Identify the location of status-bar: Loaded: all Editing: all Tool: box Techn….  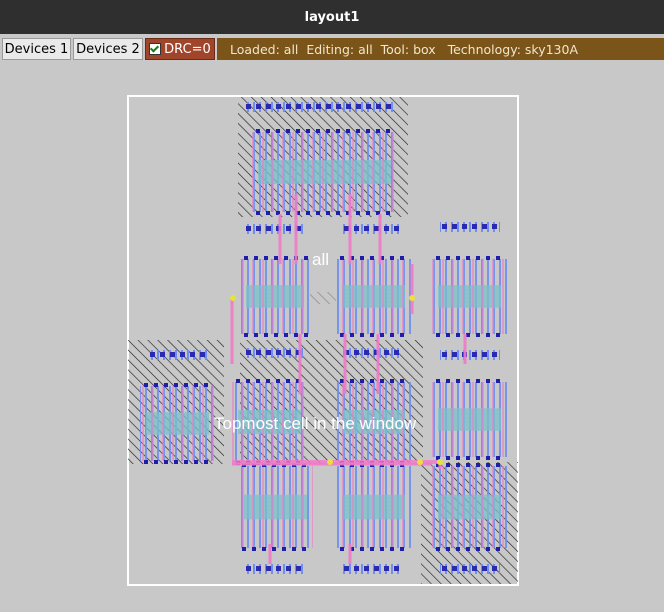
(440, 49).